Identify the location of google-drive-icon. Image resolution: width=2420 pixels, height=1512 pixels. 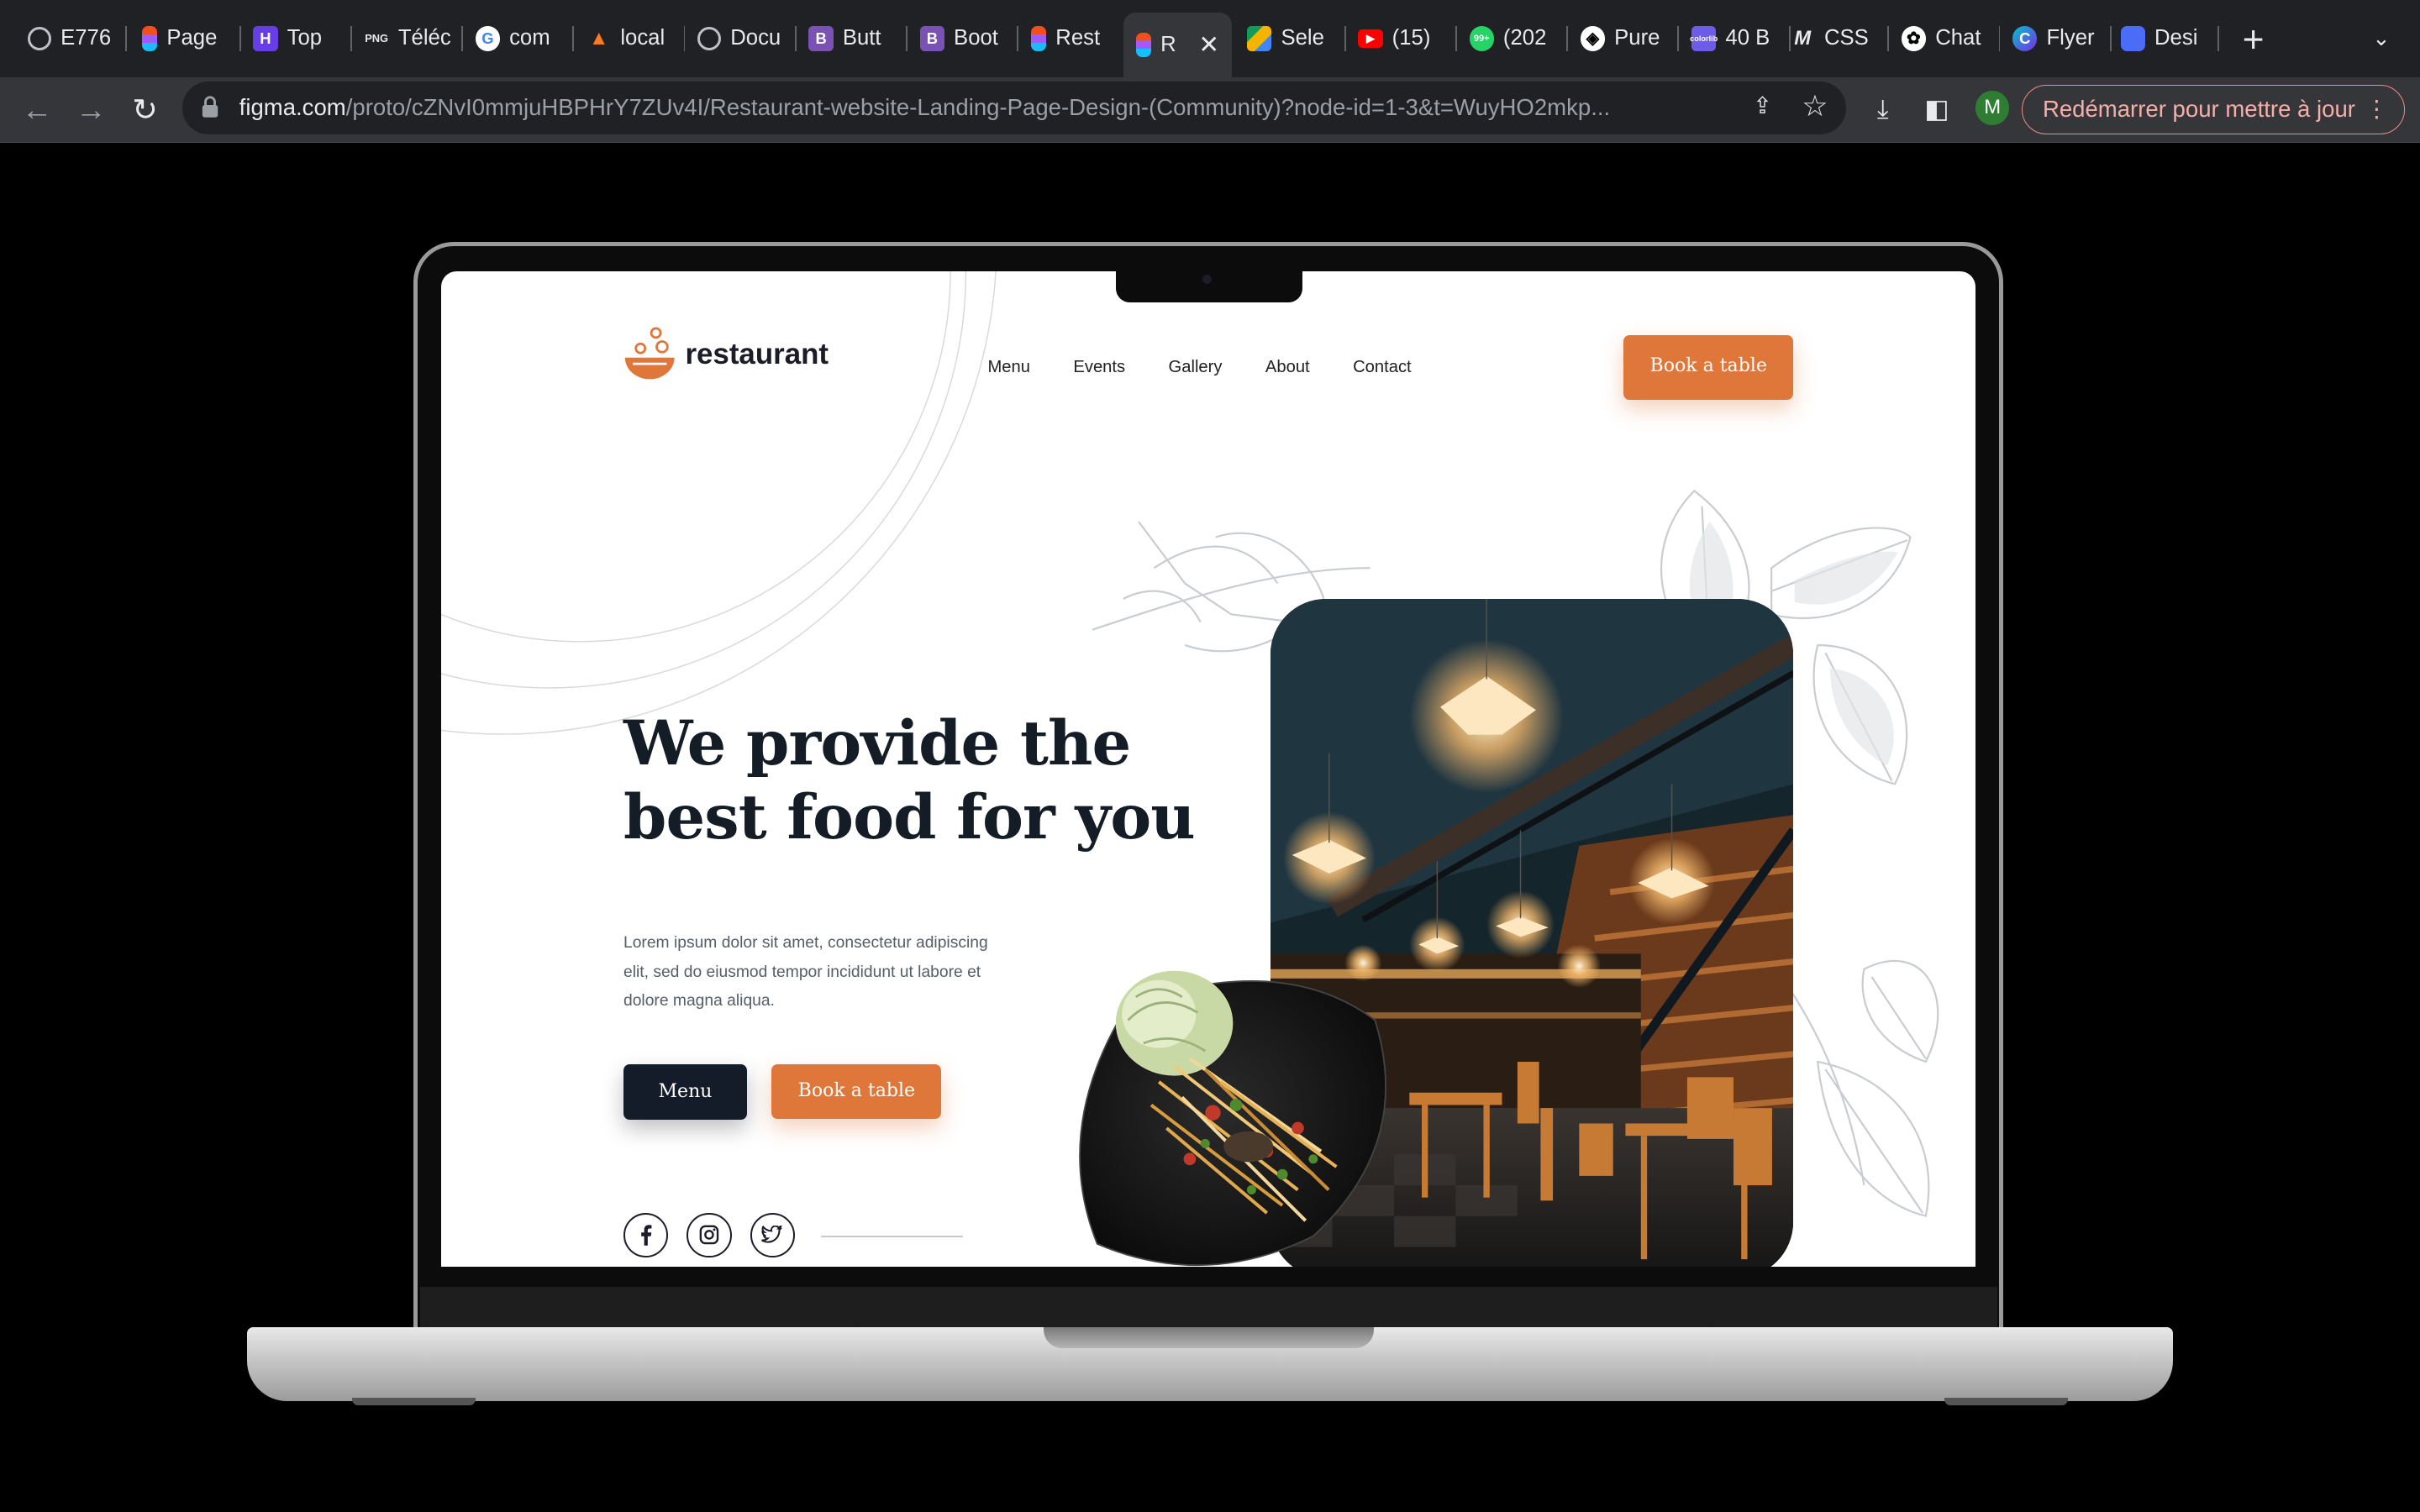
(1259, 38).